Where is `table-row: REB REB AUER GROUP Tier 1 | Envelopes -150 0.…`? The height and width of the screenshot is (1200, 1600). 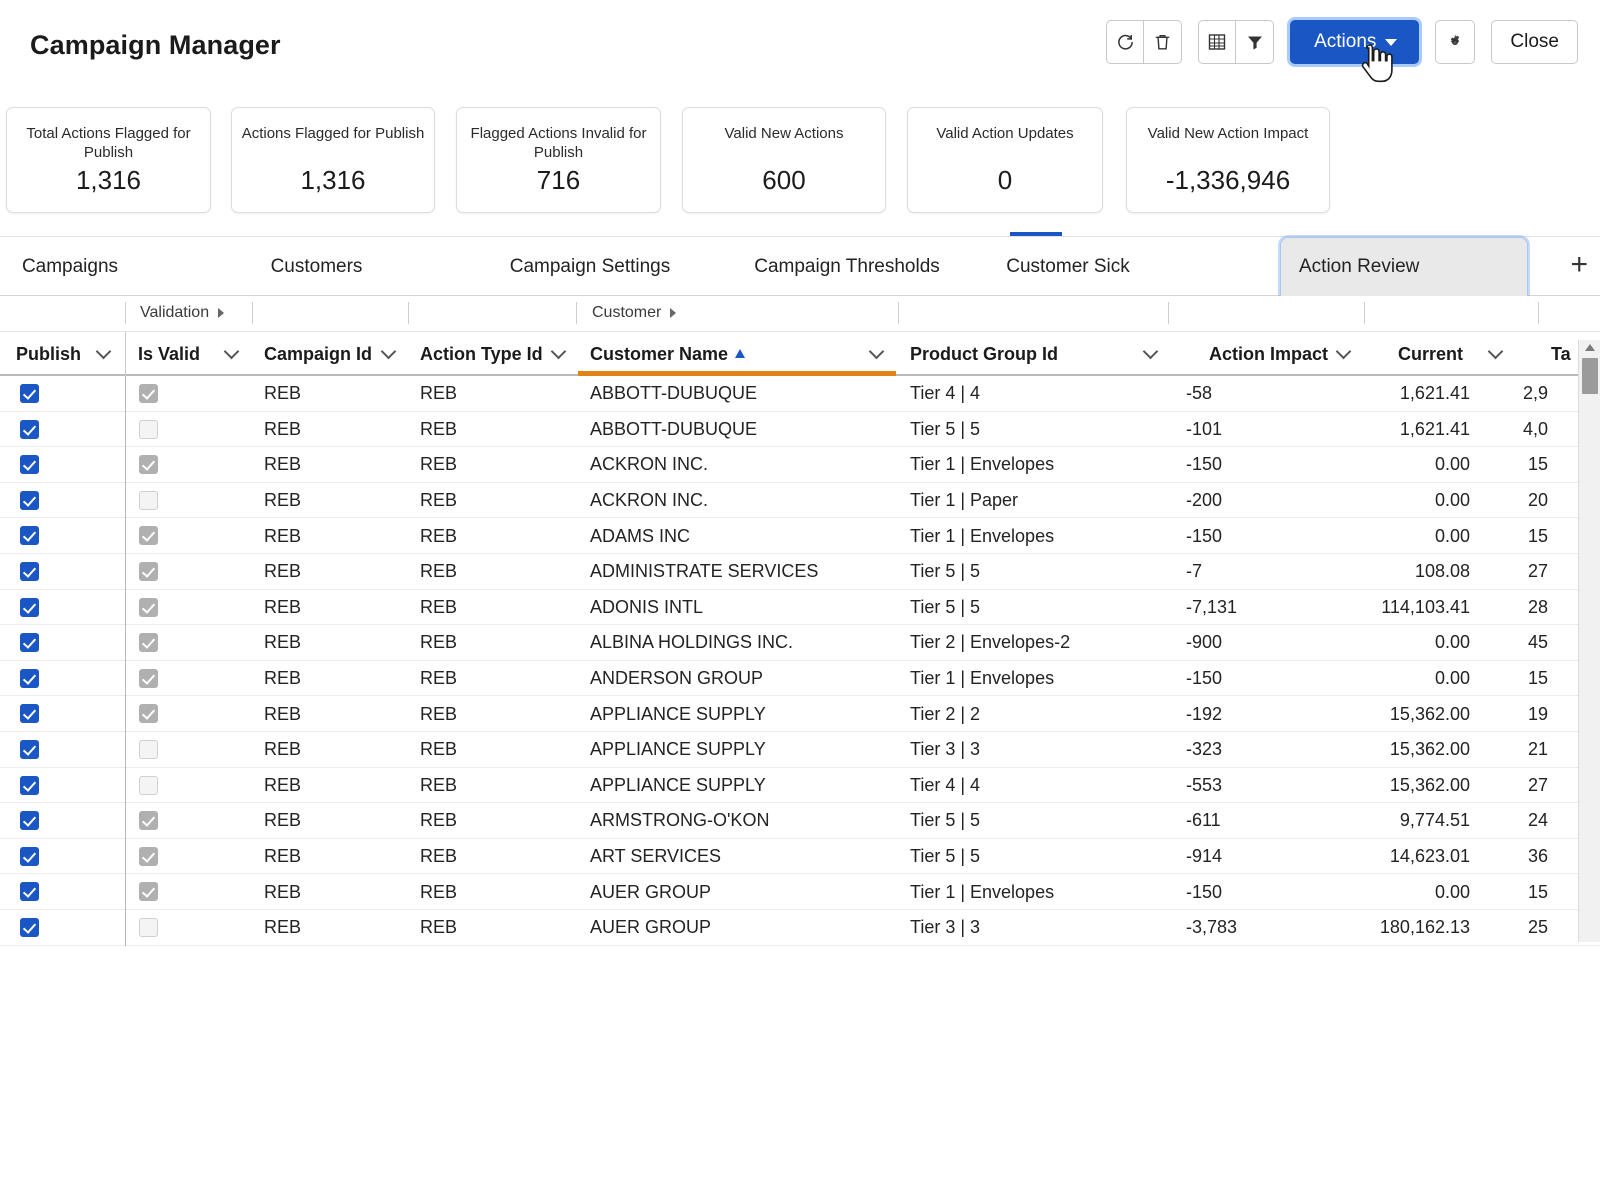 table-row: REB REB AUER GROUP Tier 1 | Envelopes -150 0.… is located at coordinates (800, 892).